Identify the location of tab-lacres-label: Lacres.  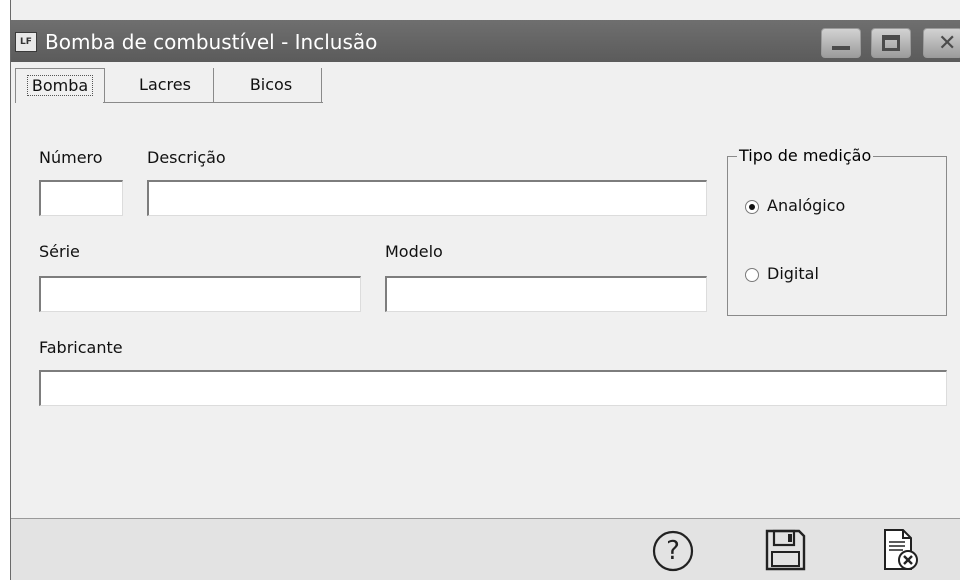
(165, 84).